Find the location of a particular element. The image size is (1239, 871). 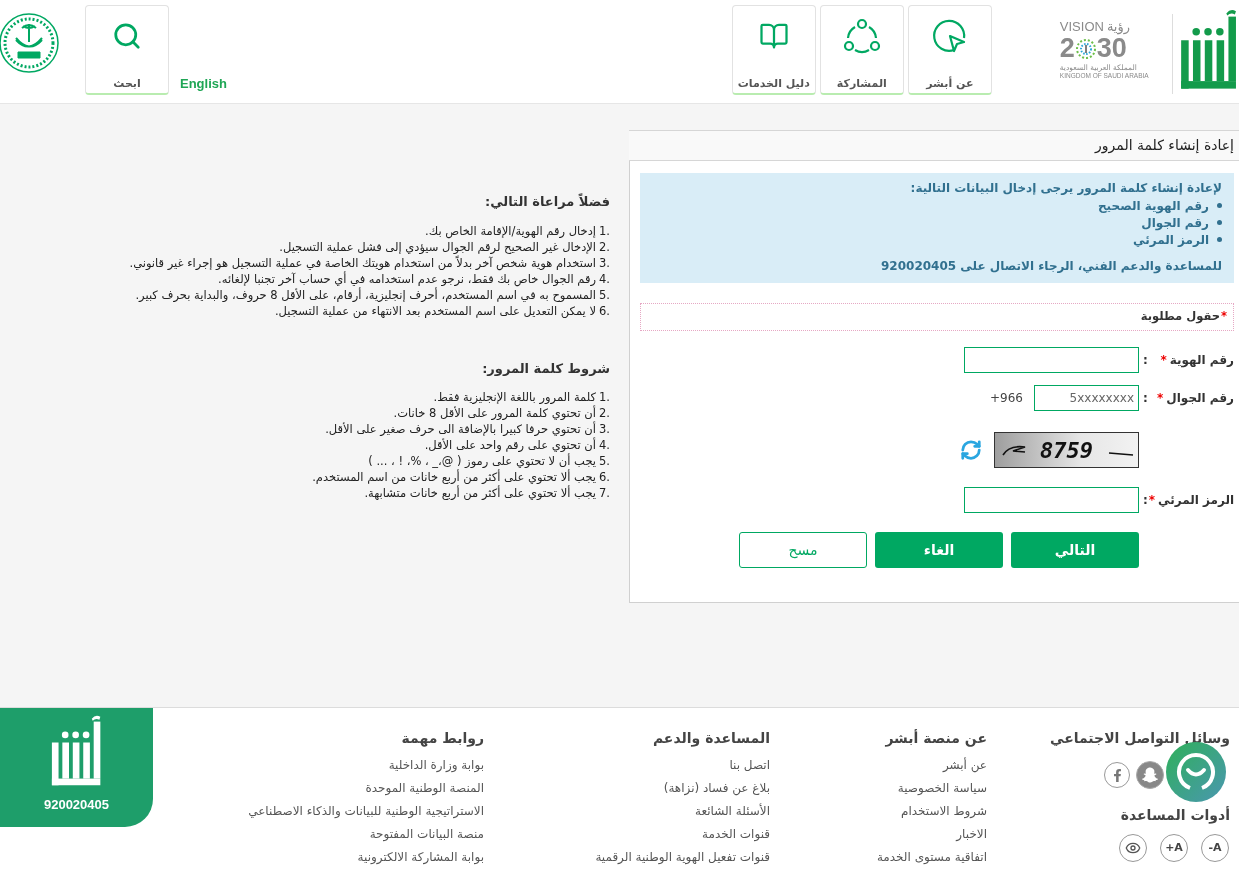

support-text: للمساعدة والدعم الفني، الرجاء الاتصال على 920020405 is located at coordinates (1051, 266).